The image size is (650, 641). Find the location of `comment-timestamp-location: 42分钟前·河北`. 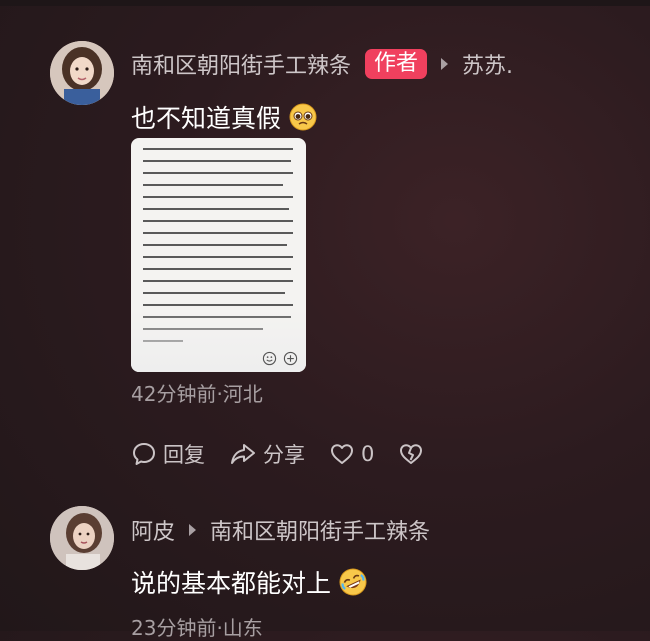

comment-timestamp-location: 42分钟前·河北 is located at coordinates (197, 394).